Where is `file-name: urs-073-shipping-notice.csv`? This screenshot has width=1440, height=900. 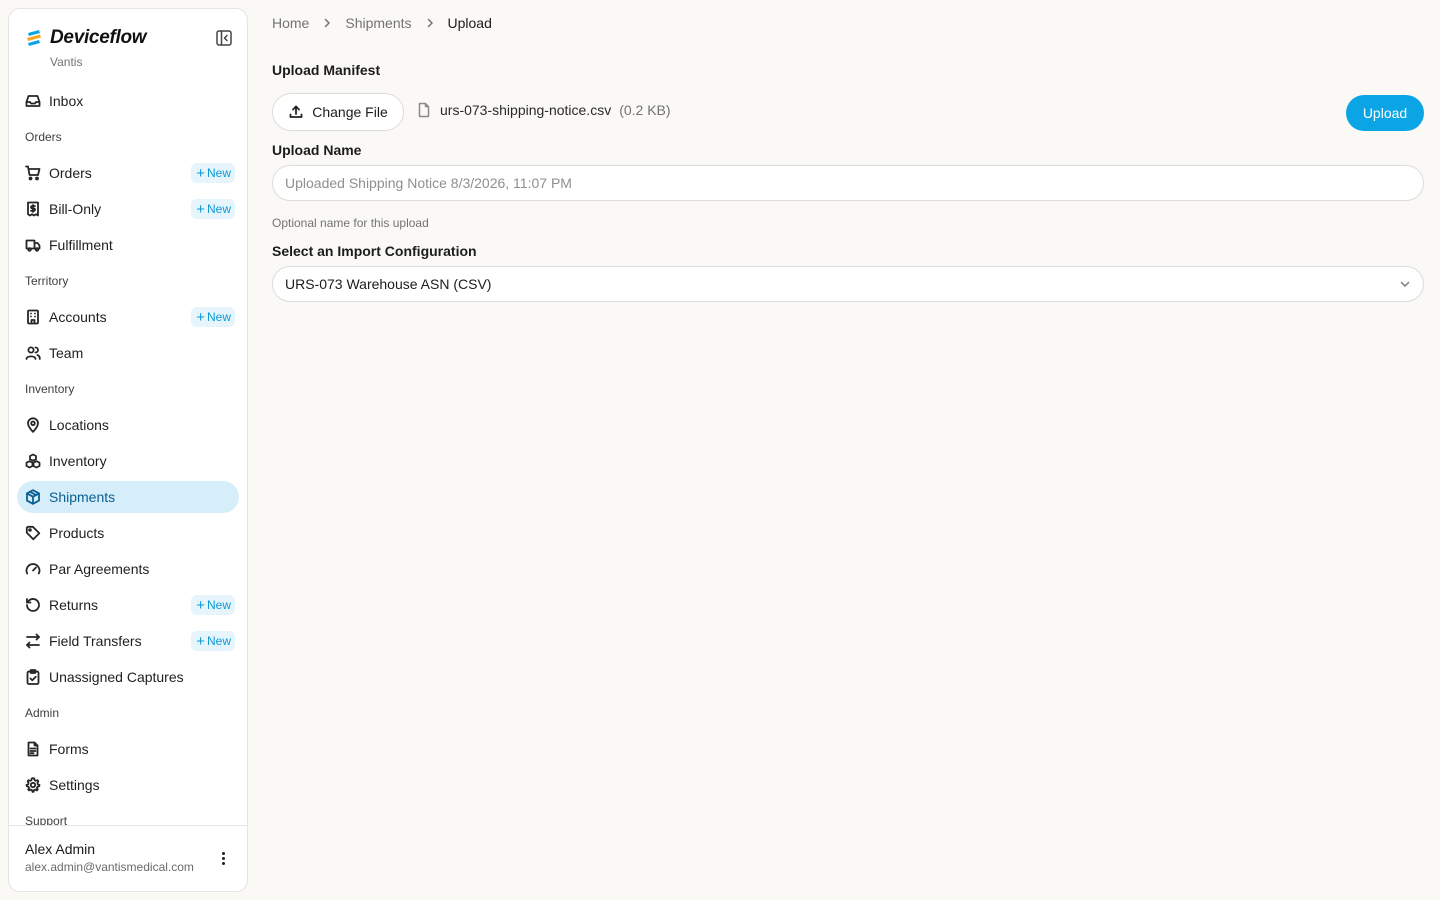 file-name: urs-073-shipping-notice.csv is located at coordinates (526, 110).